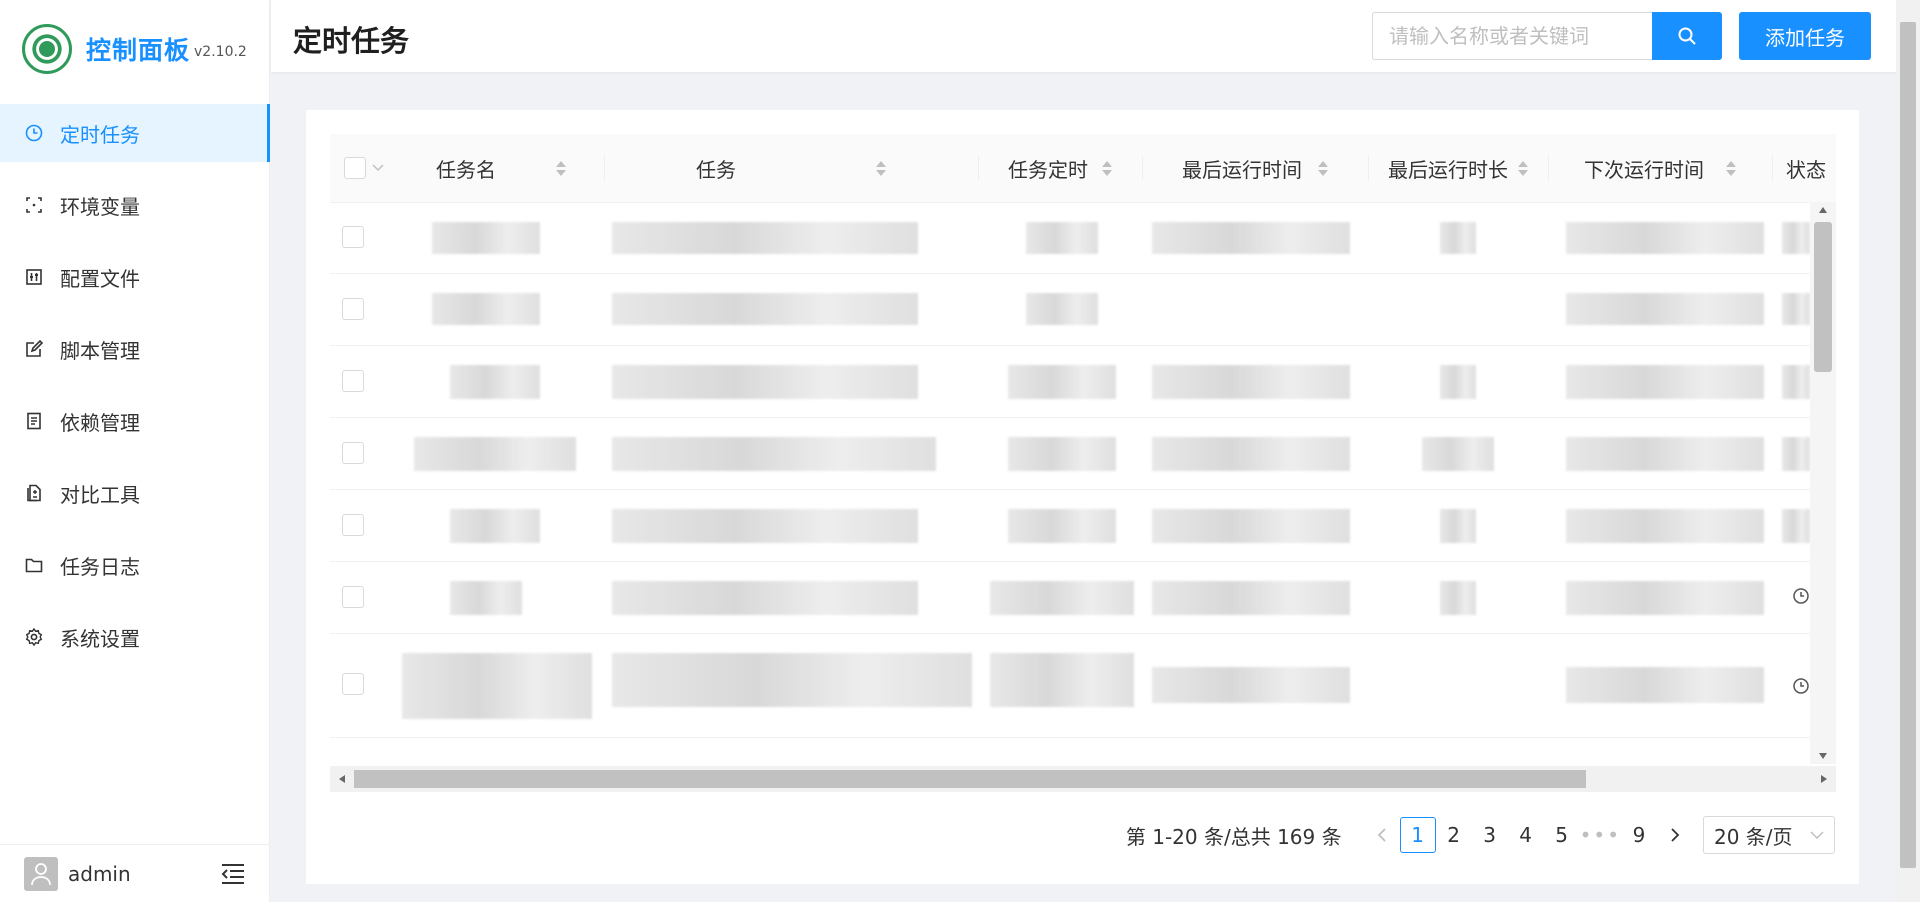 The width and height of the screenshot is (1920, 902). Describe the element at coordinates (1687, 36) in the screenshot. I see `search-button` at that location.